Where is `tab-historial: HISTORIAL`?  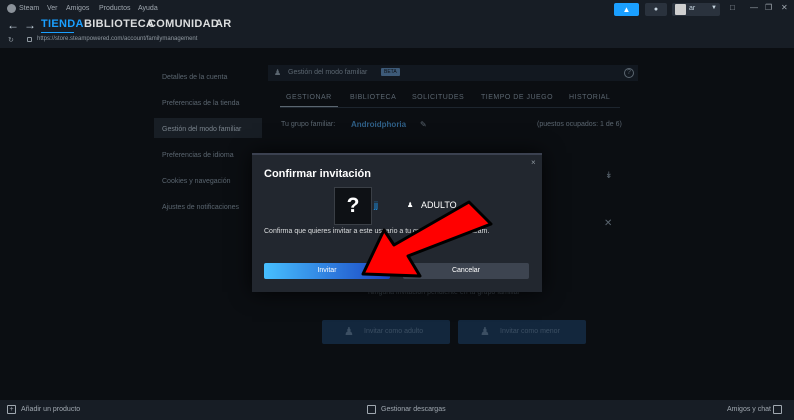 tab-historial: HISTORIAL is located at coordinates (589, 97).